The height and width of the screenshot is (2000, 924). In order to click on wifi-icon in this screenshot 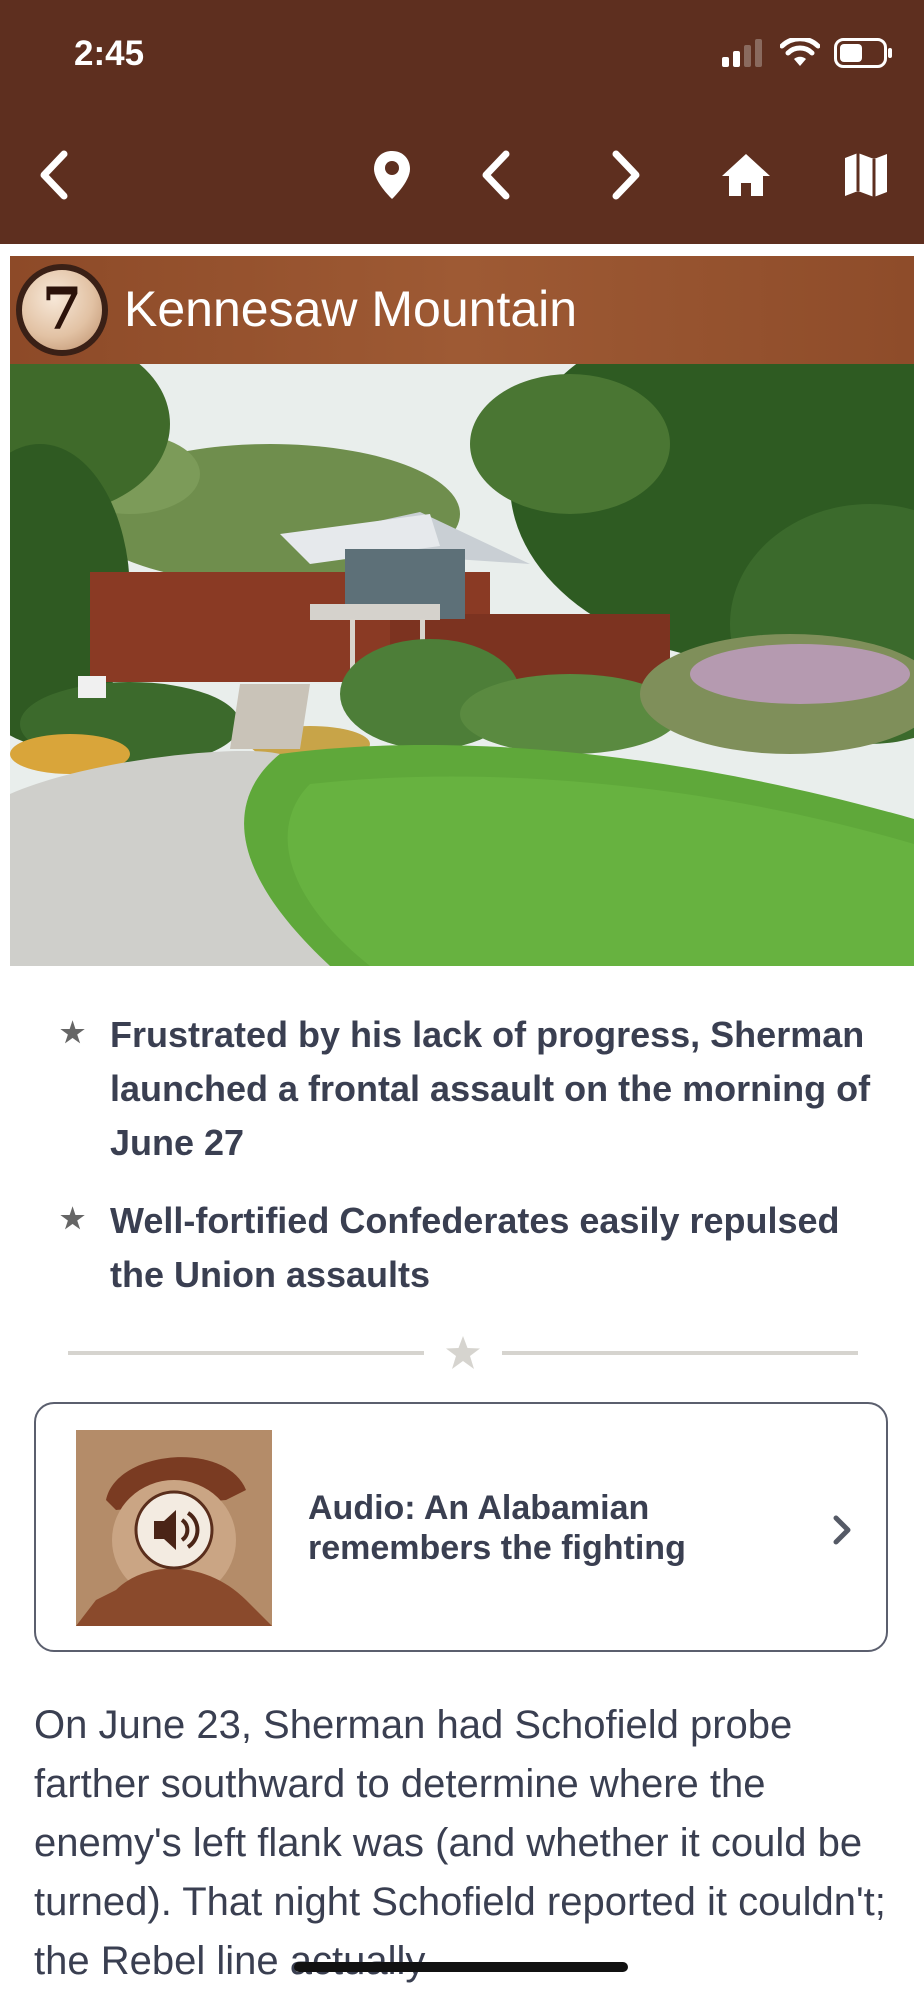, I will do `click(800, 52)`.